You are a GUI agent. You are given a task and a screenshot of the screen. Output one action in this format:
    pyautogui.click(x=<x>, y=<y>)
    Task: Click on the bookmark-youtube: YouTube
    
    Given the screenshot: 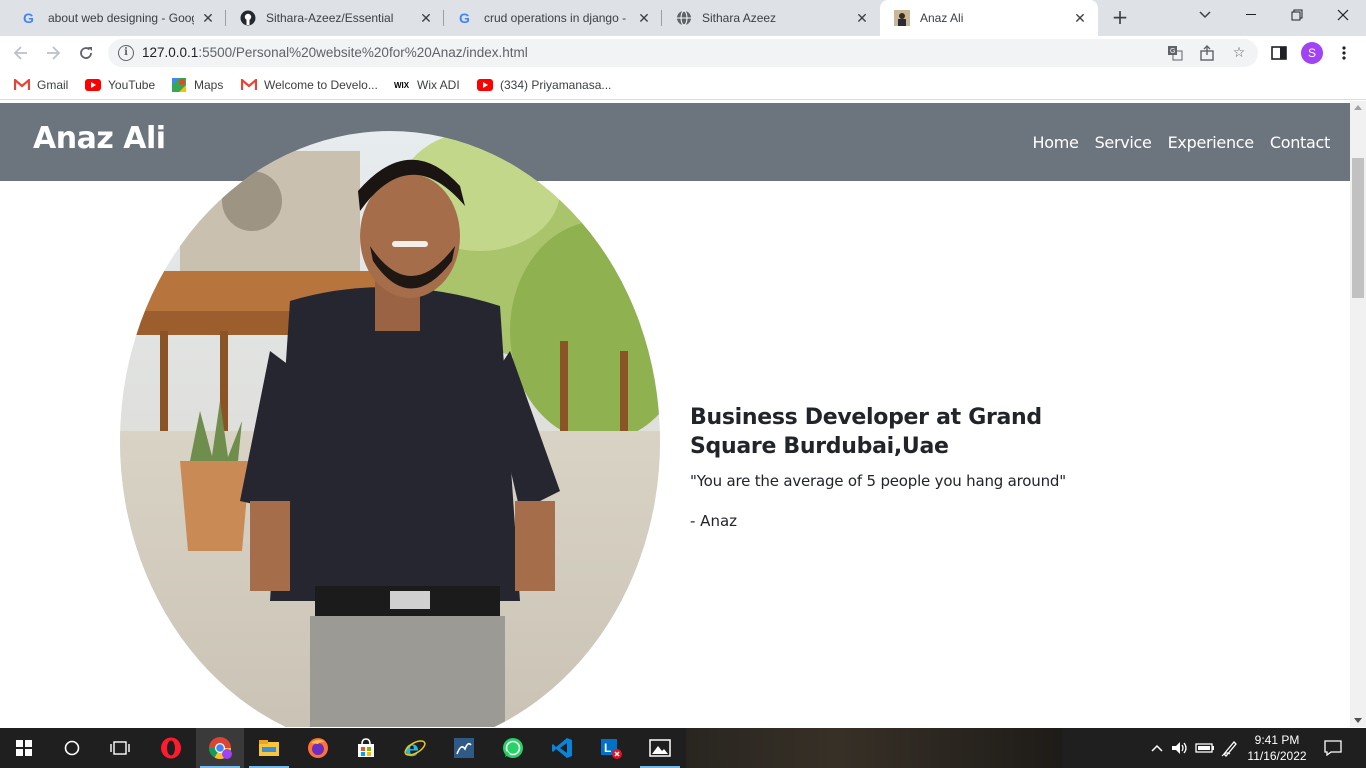 What is the action you would take?
    pyautogui.click(x=120, y=85)
    